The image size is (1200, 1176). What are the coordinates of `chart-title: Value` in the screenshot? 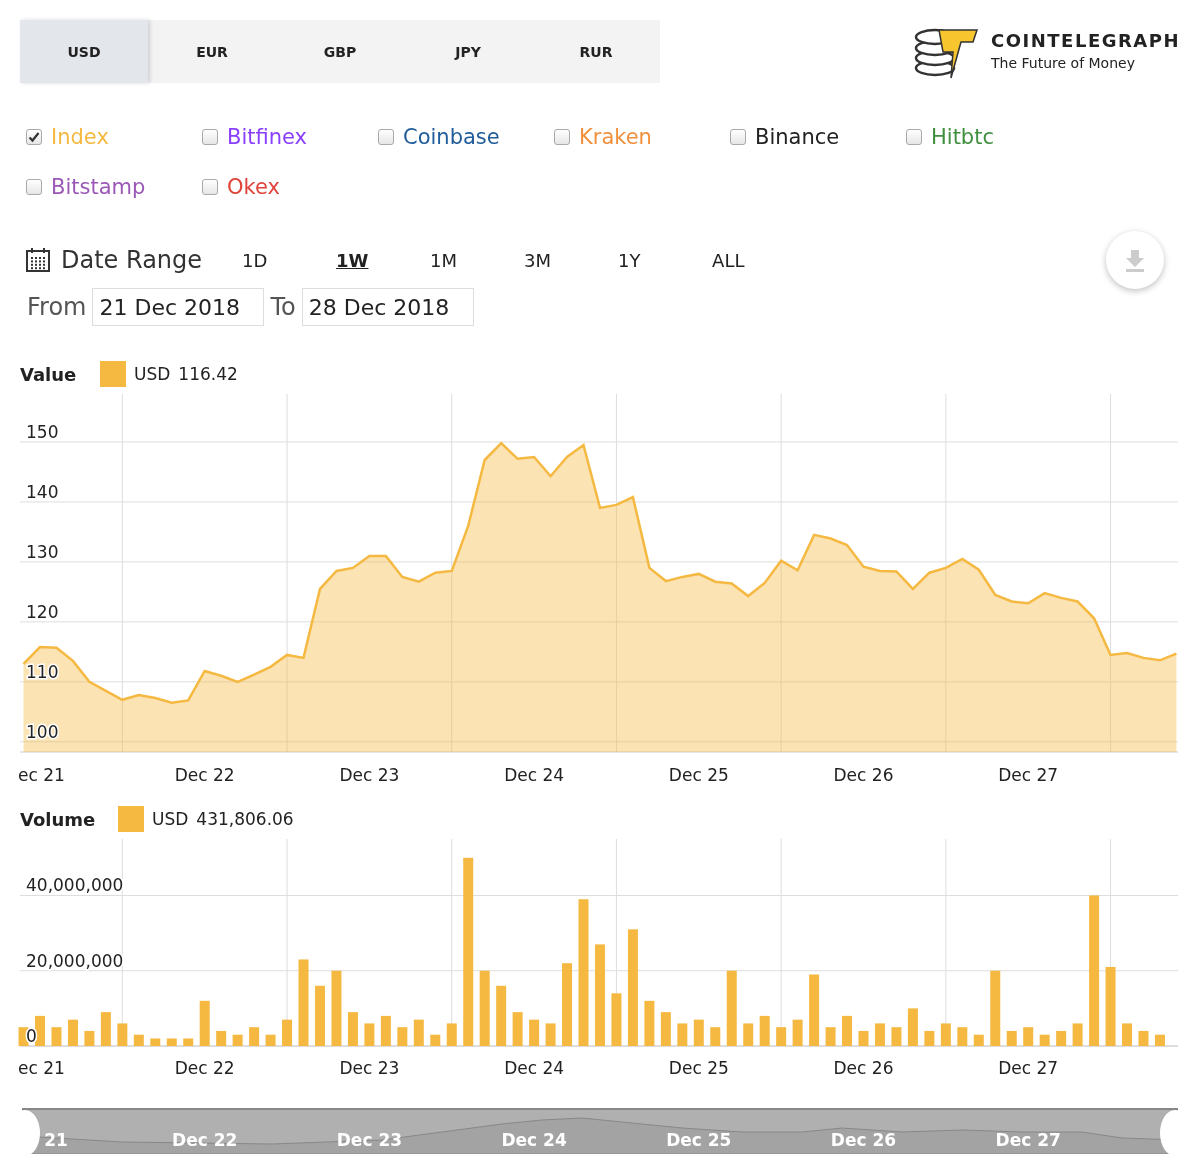 It's located at (49, 374).